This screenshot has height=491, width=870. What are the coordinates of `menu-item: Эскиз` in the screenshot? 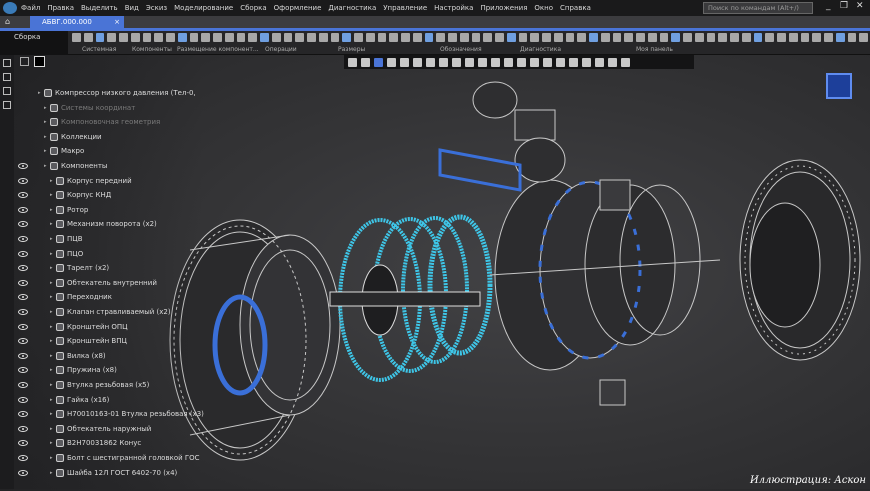 It's located at (156, 8).